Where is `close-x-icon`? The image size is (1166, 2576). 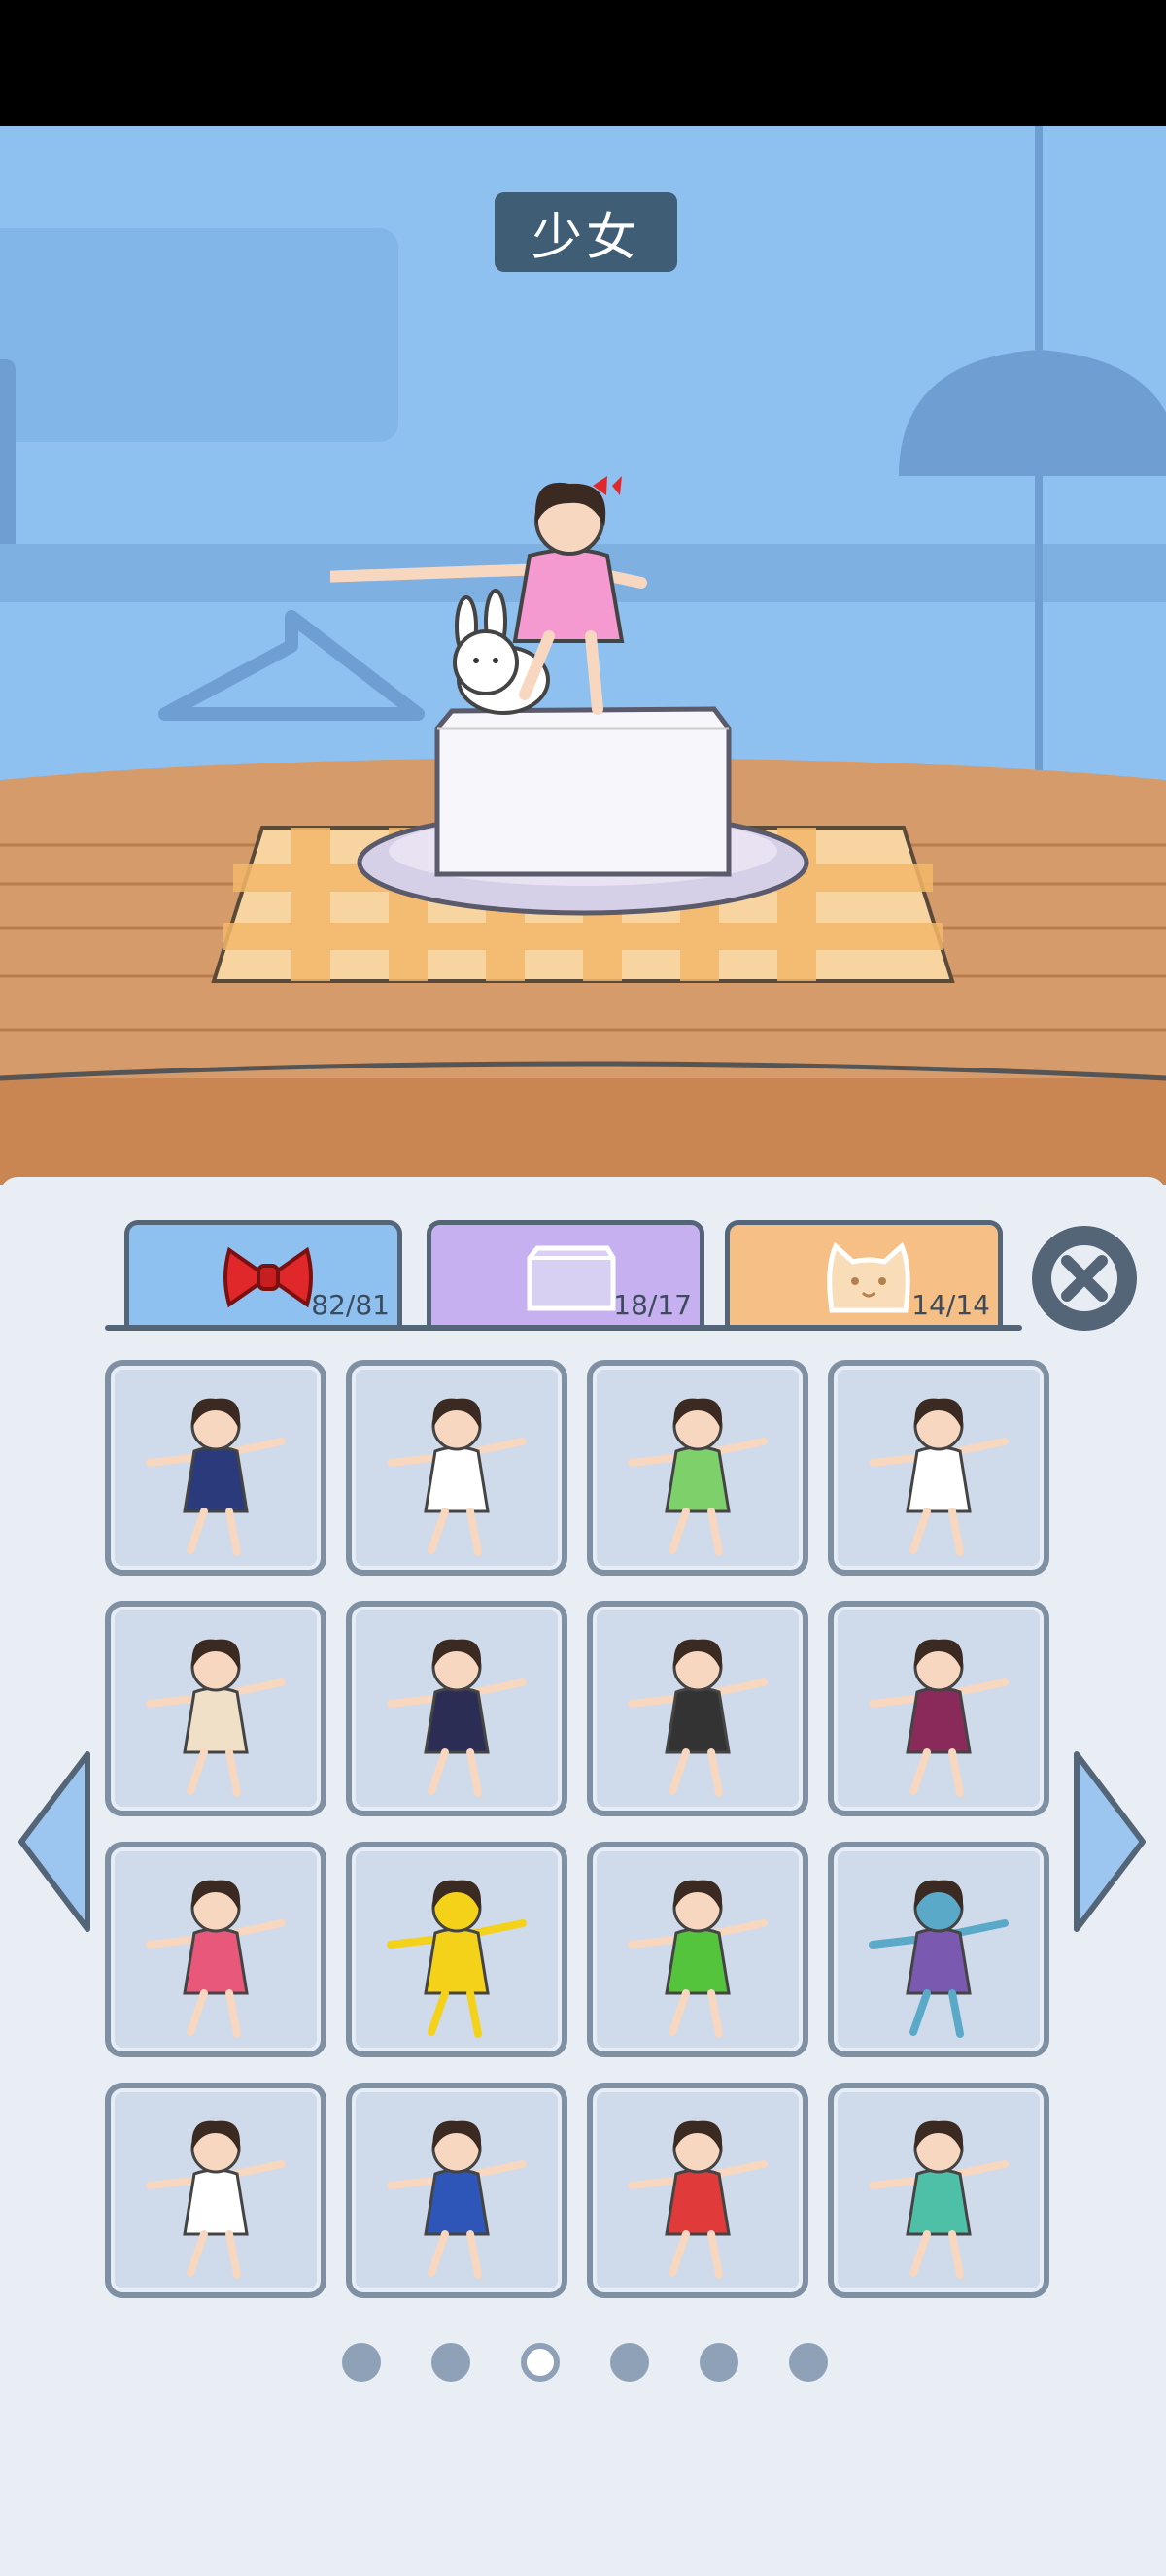
close-x-icon is located at coordinates (1084, 1278).